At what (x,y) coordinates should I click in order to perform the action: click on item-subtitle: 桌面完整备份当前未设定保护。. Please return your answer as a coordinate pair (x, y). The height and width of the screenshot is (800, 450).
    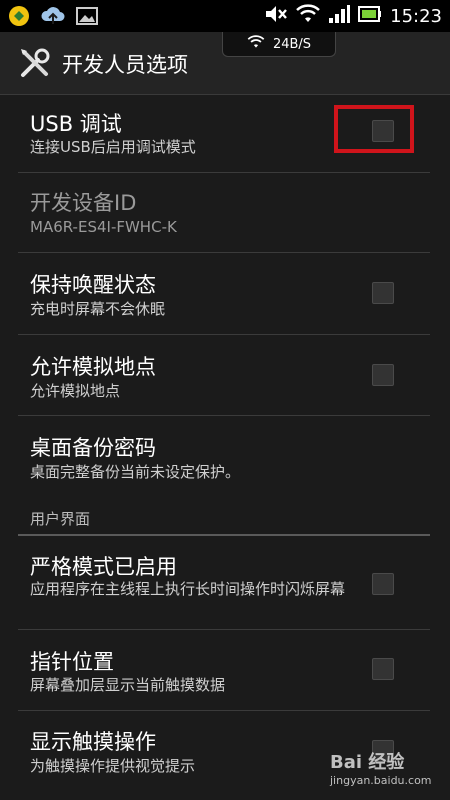
    Looking at the image, I should click on (135, 472).